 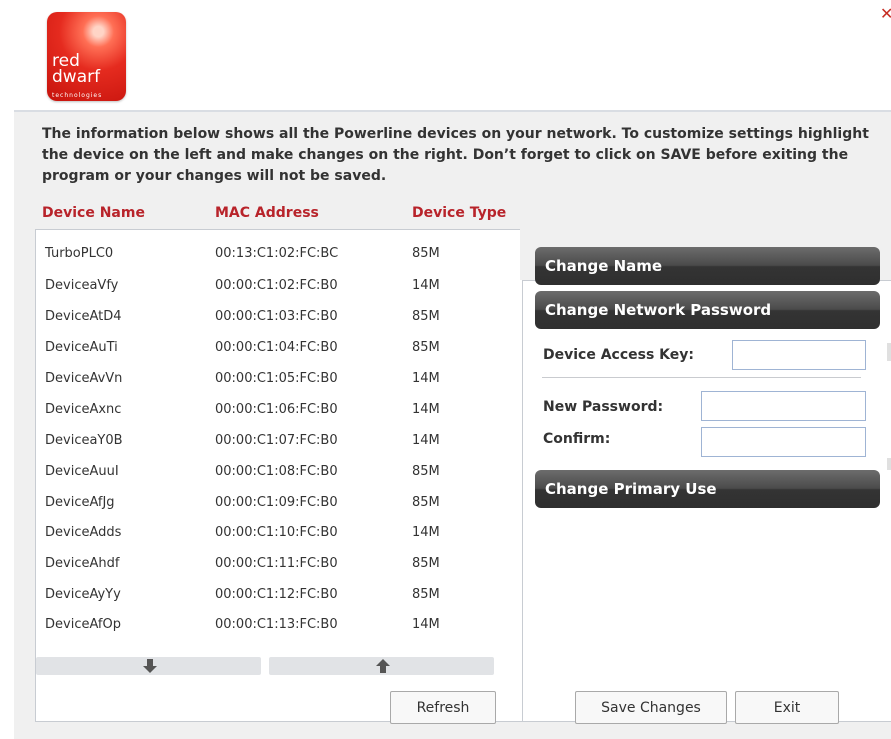 I want to click on device-mac-address-cell: 00:00:C1:07:FC:B0, so click(x=276, y=440).